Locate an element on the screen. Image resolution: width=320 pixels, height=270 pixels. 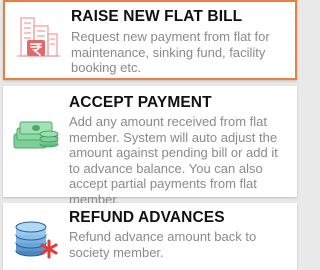
building-bill-icon is located at coordinates (38, 37).